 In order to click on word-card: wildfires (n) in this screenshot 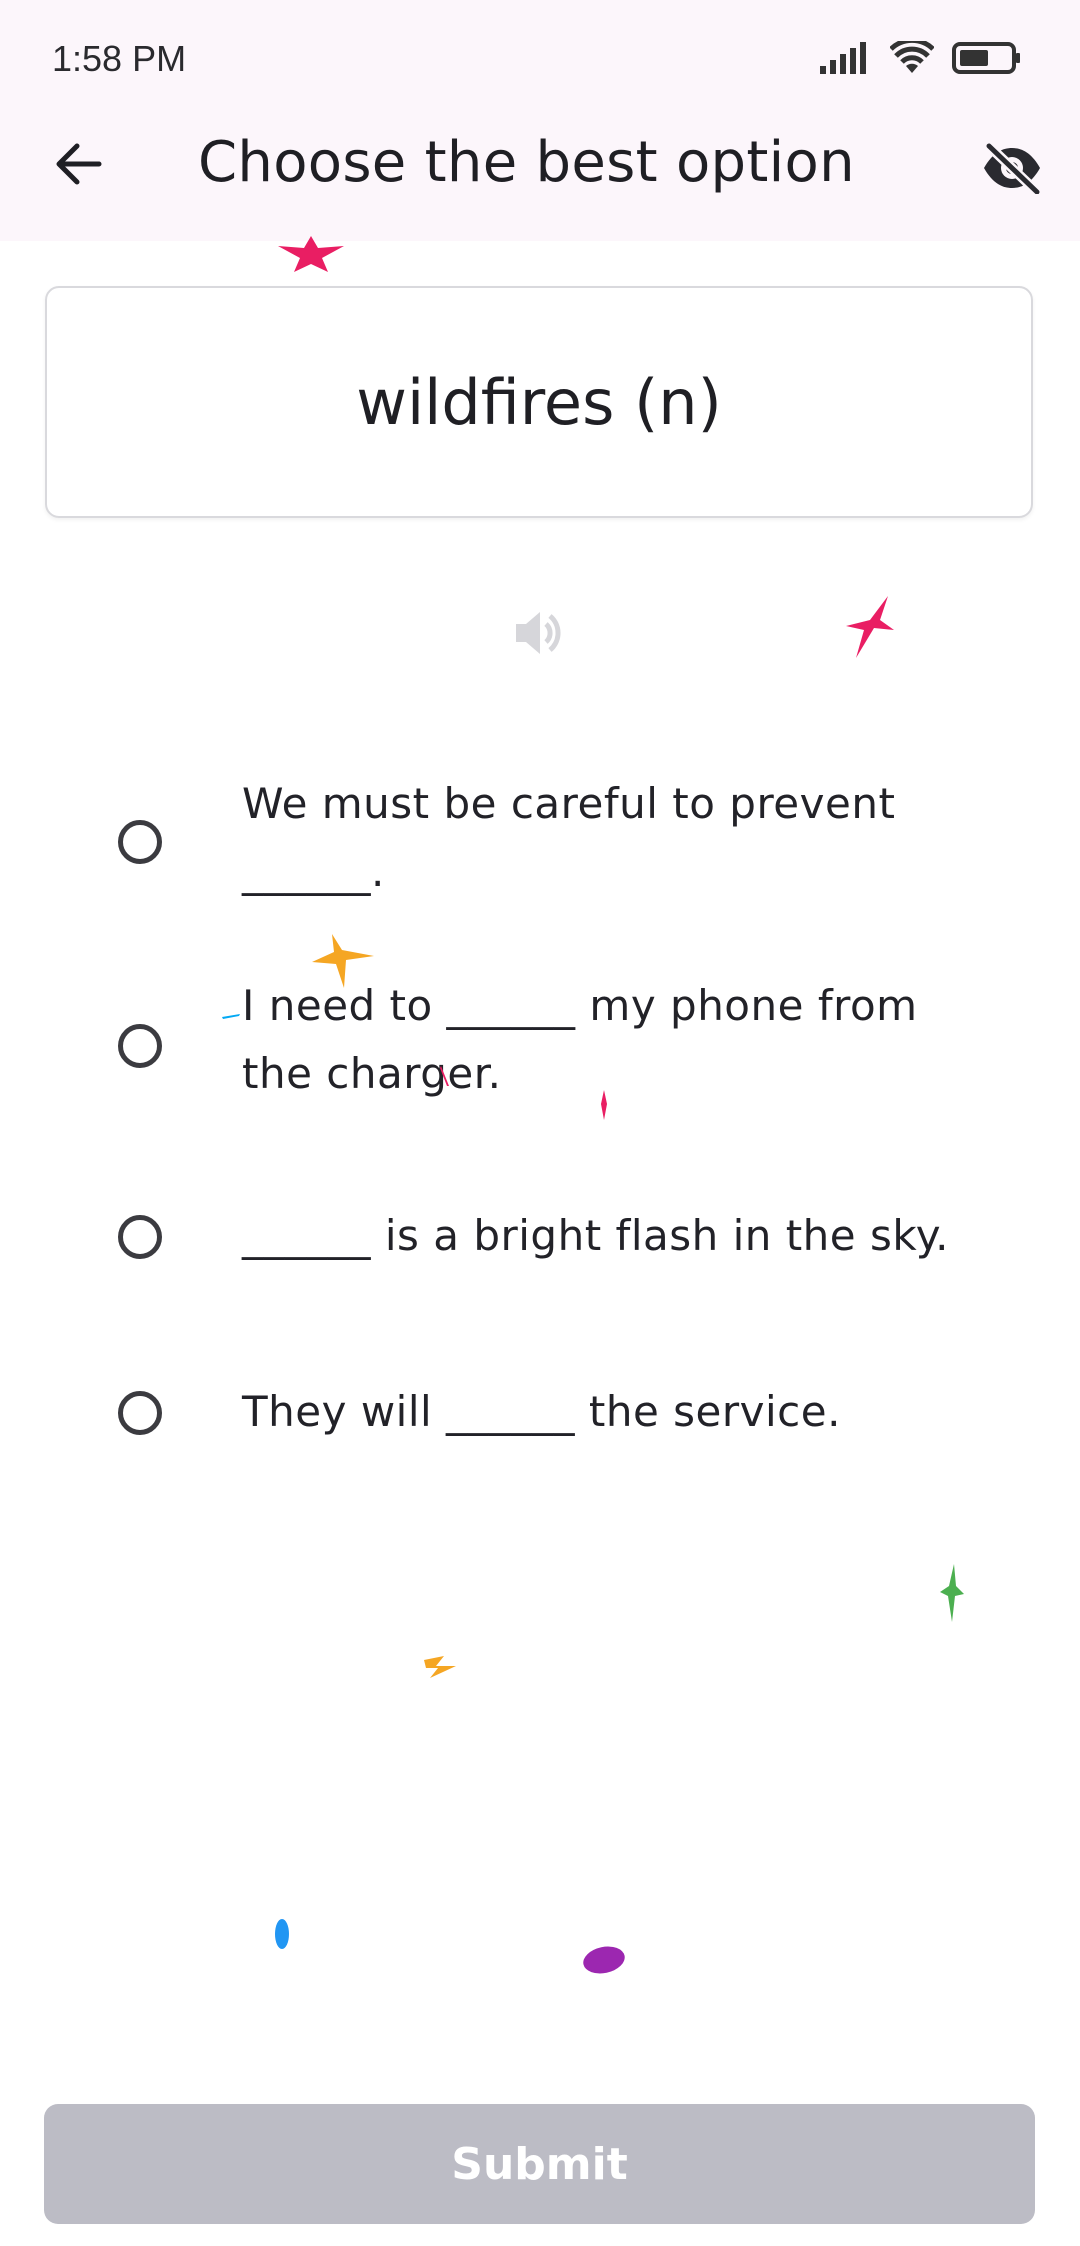, I will do `click(539, 402)`.